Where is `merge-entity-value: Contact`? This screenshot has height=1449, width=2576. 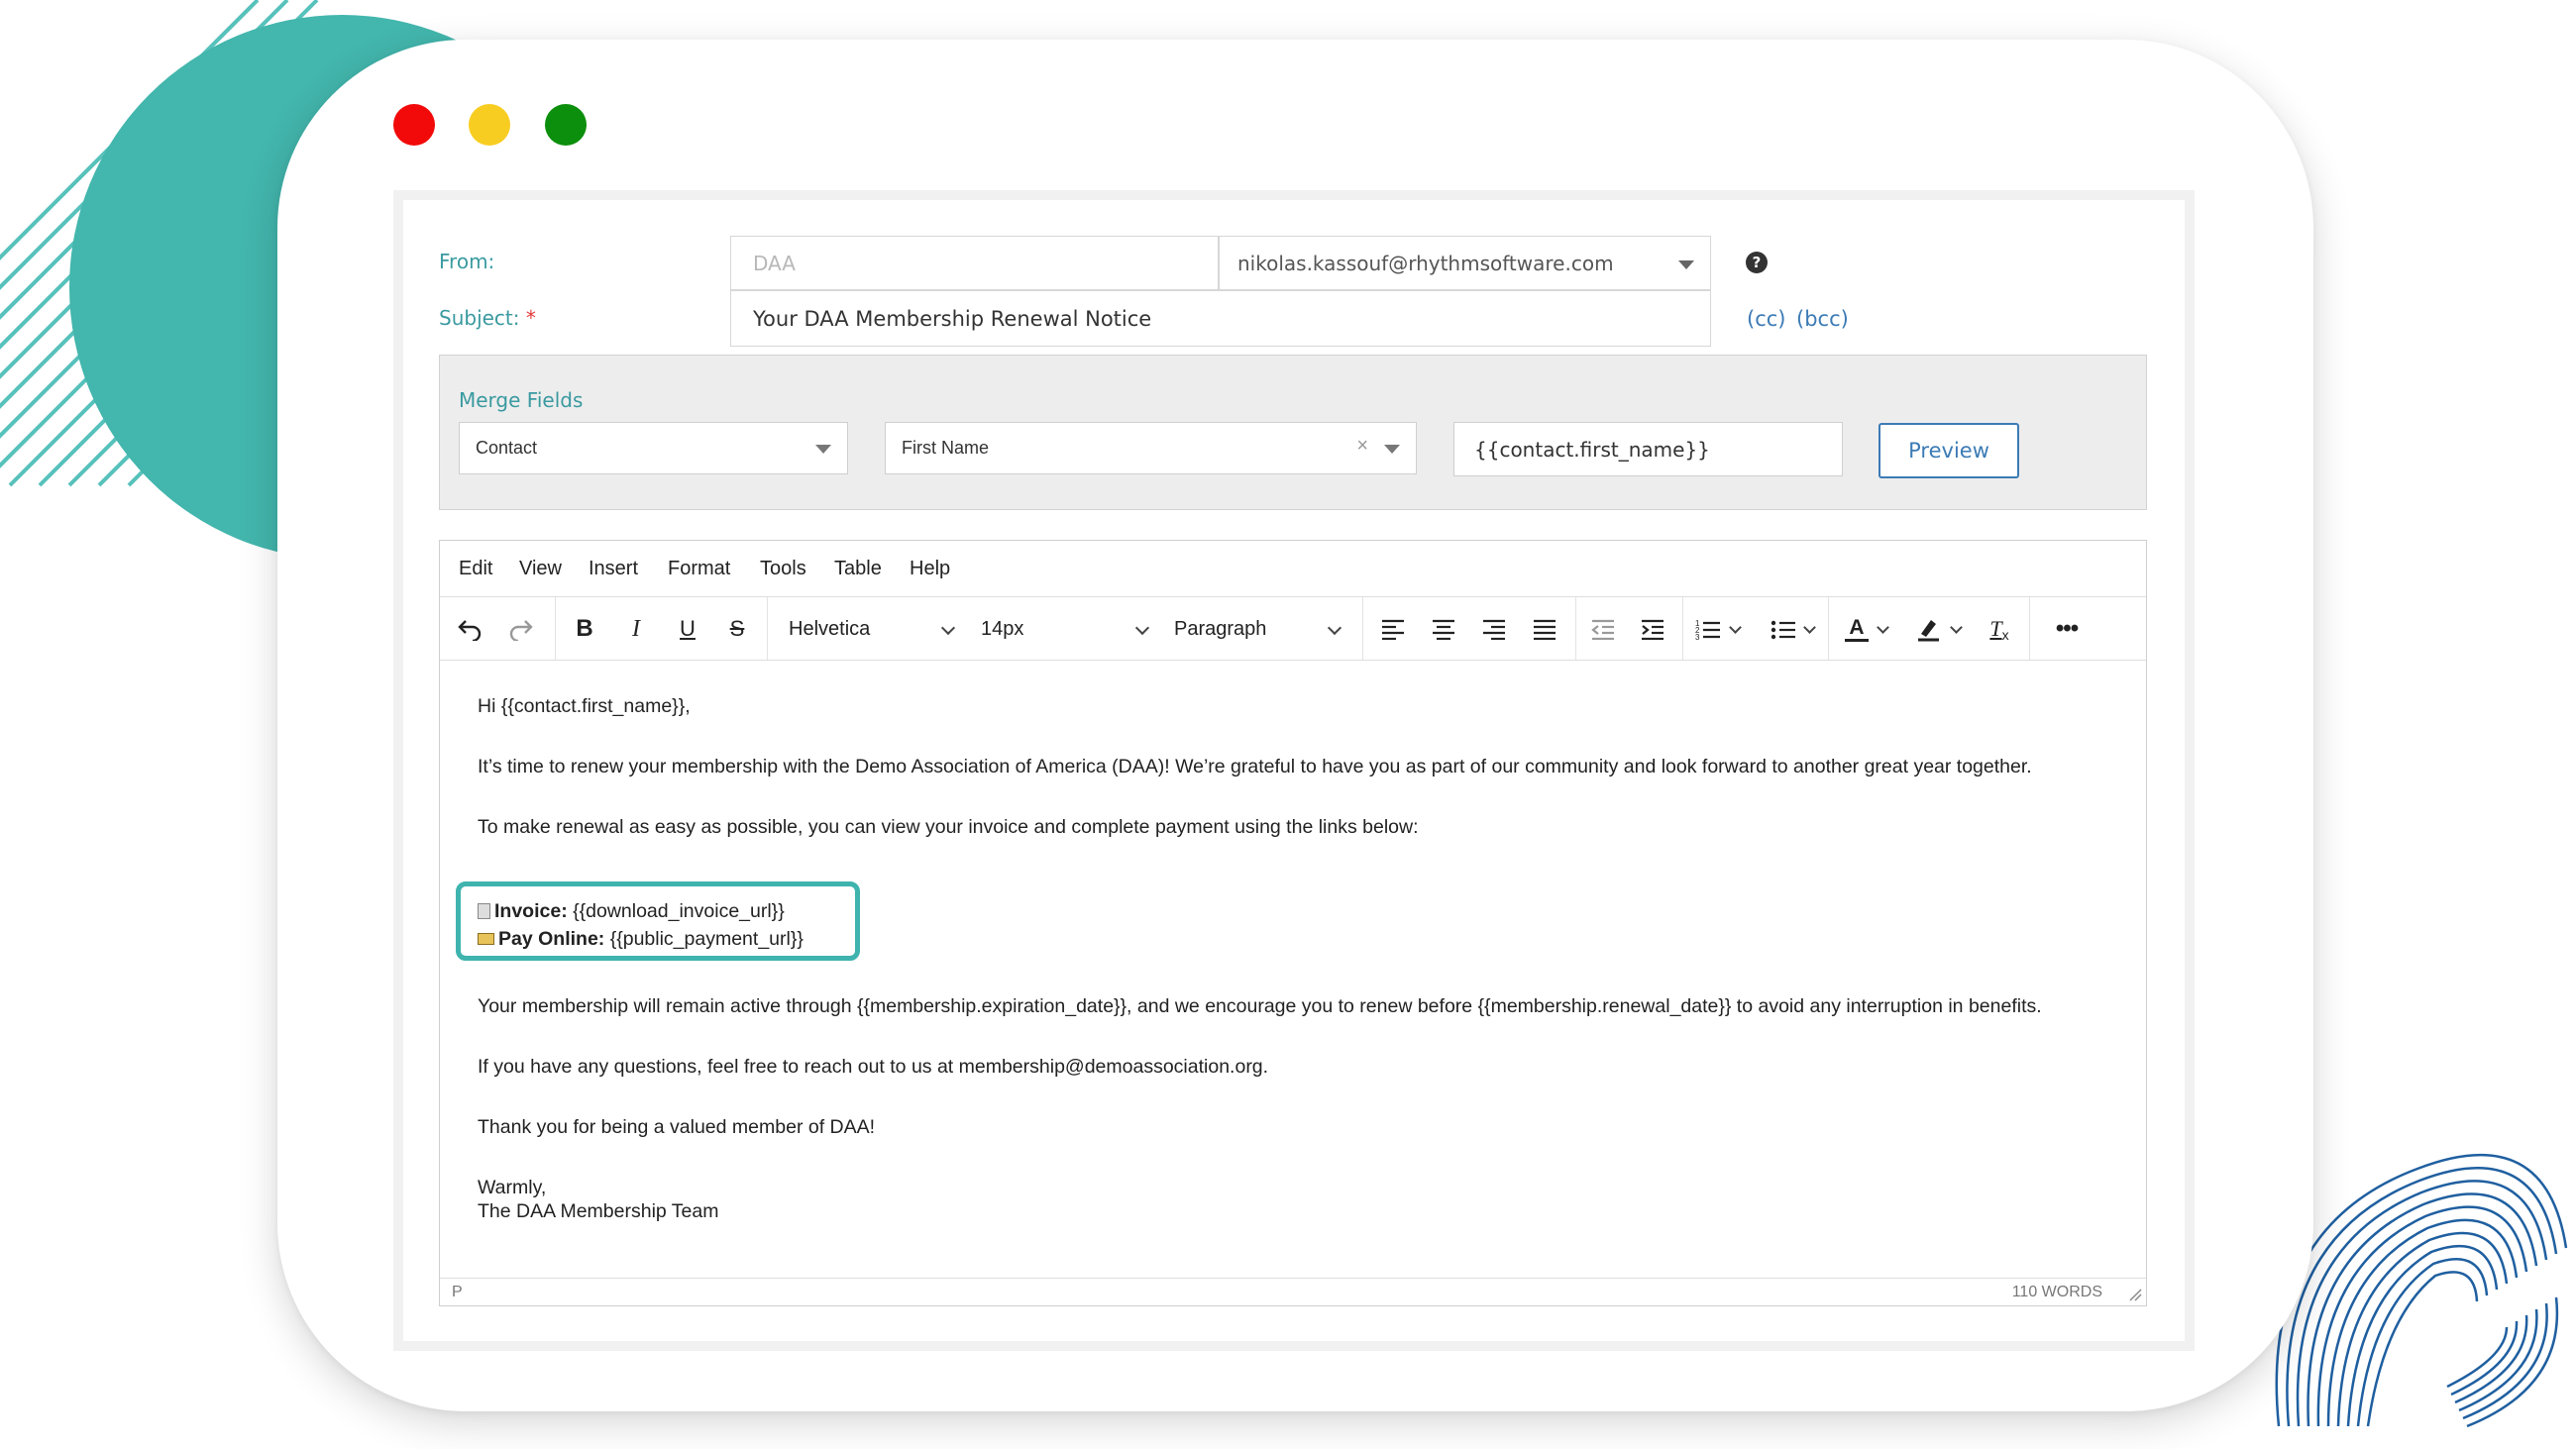 merge-entity-value: Contact is located at coordinates (507, 448).